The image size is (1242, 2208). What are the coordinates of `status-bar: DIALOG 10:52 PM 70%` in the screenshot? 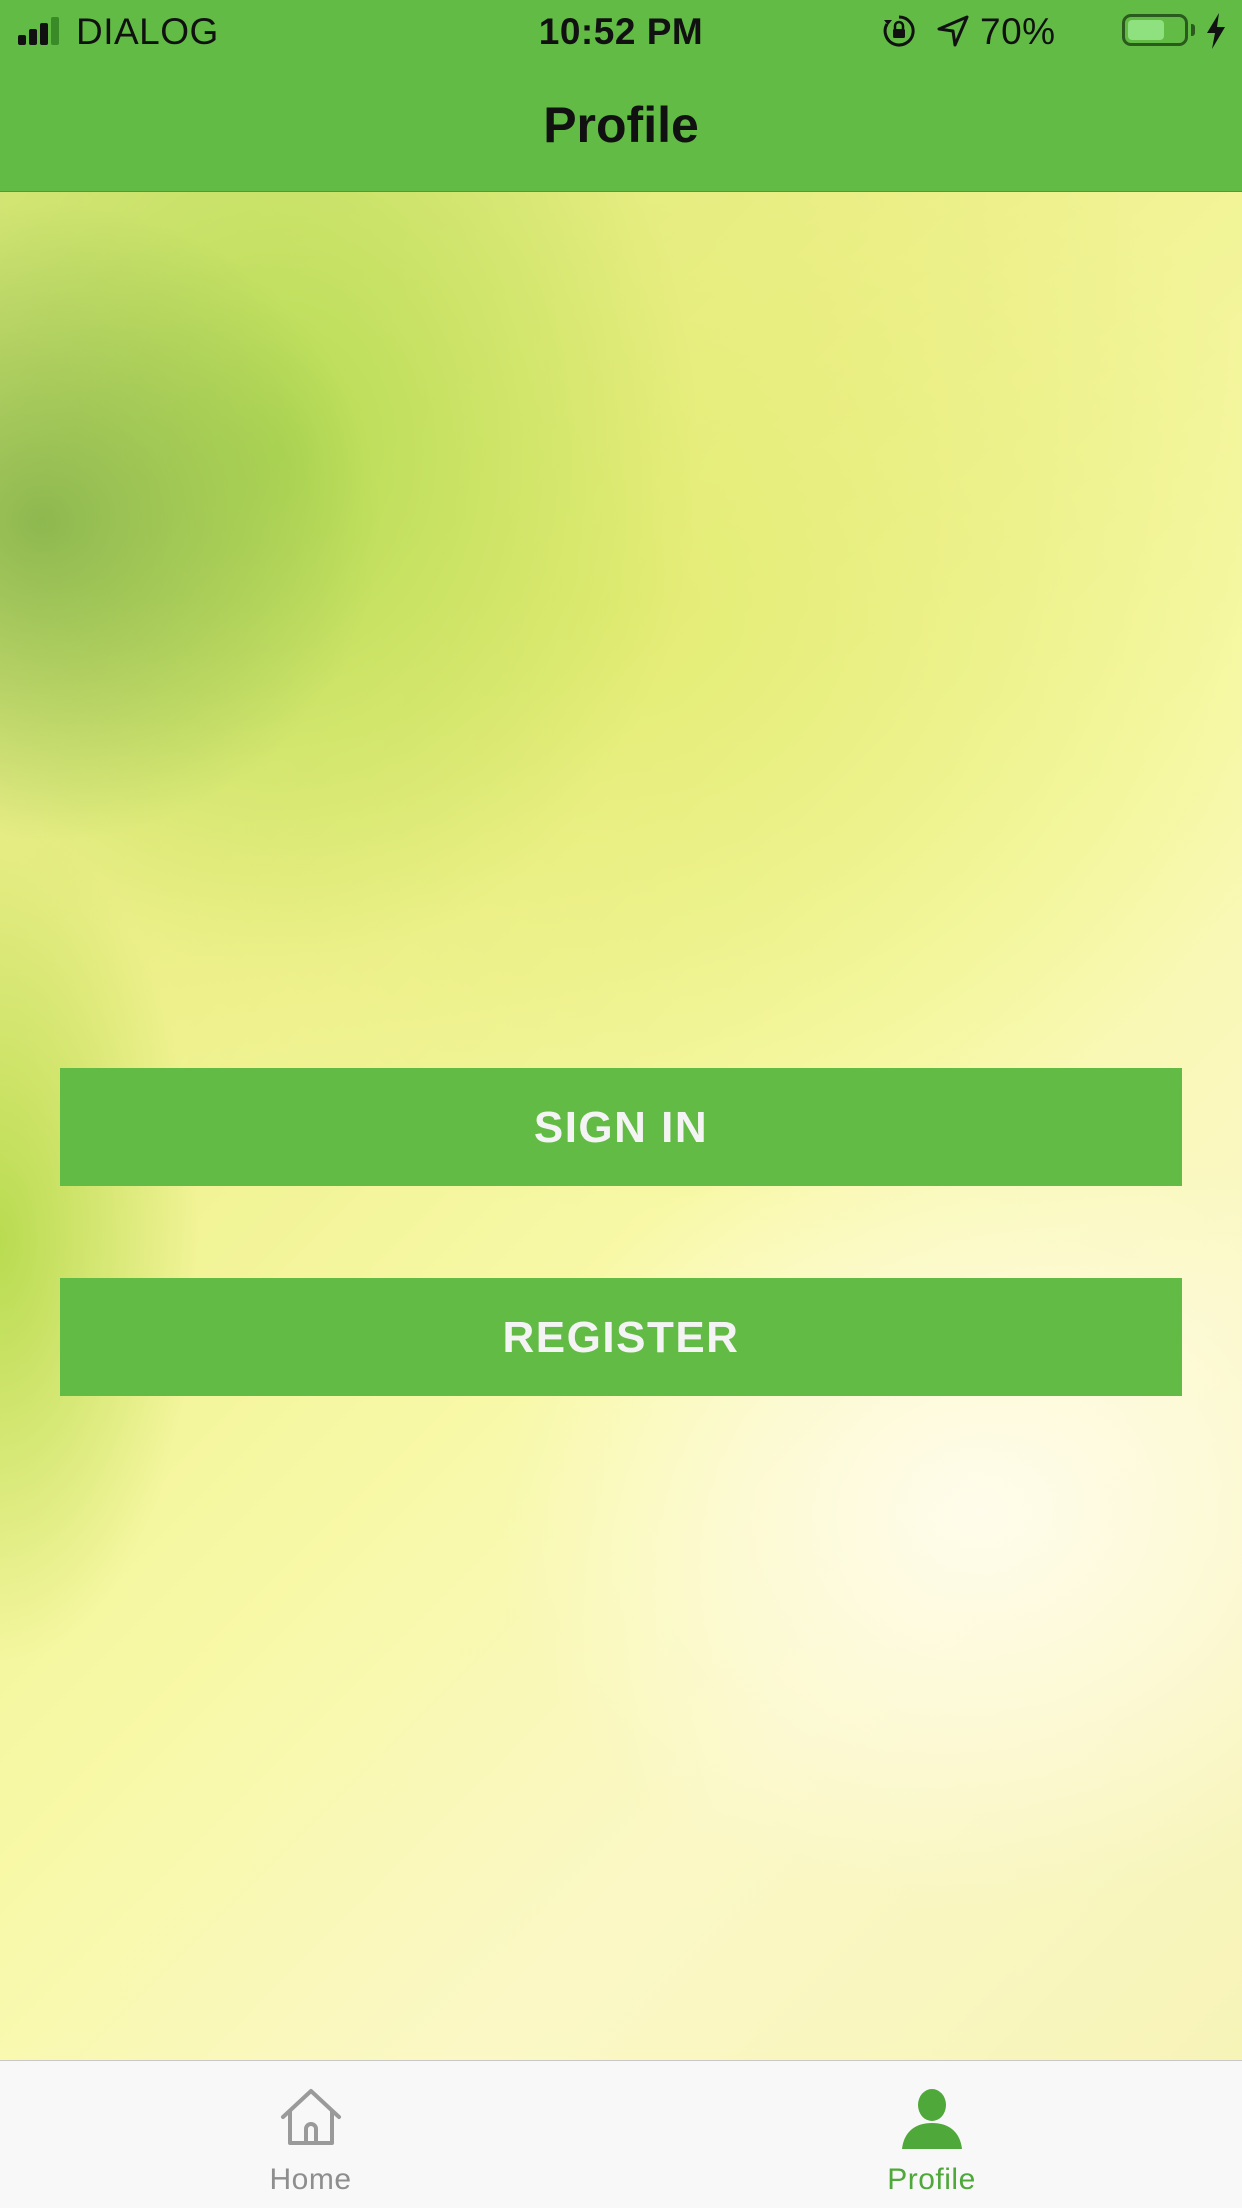 It's located at (621, 31).